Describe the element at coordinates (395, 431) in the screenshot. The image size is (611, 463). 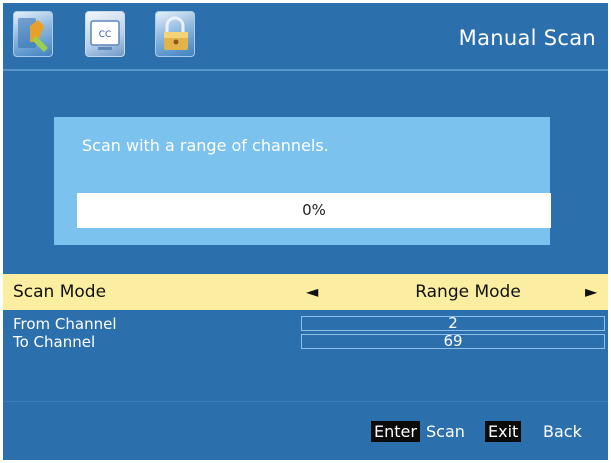
I see `enter-key: Enter` at that location.